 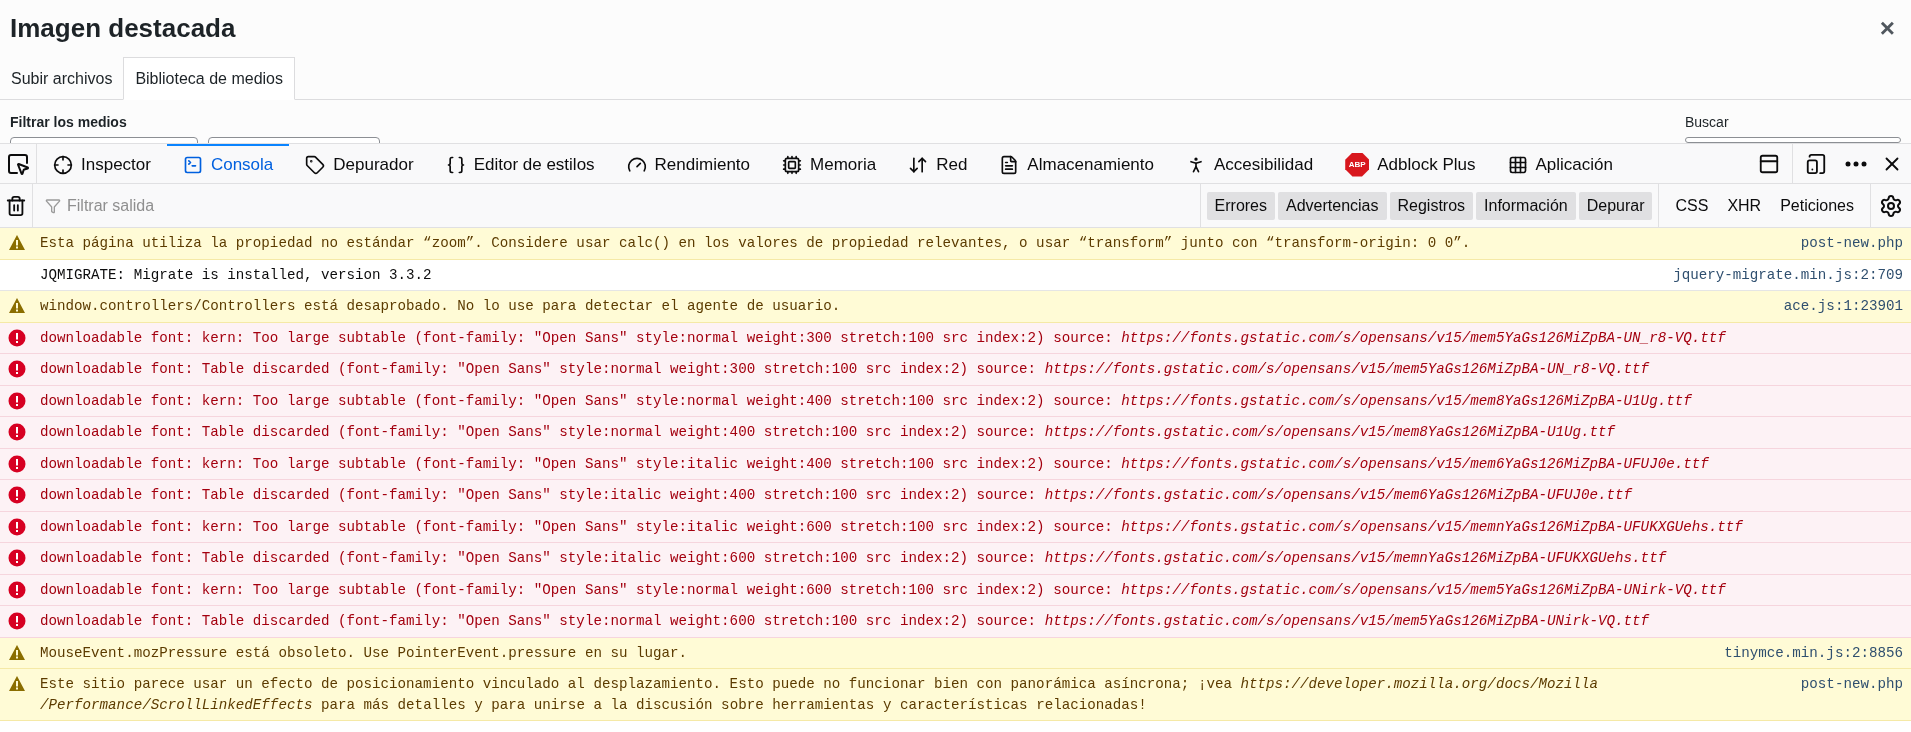 What do you see at coordinates (820, 695) in the screenshot?
I see `console-message: Este sitio parece usar un efecto de posicionamiento vinculado al desplazamiento. Esto puede no funcionar bien con panorámica asíncrona; ¡vea https://developer.mozilla.org/docs/Mozilla /Performance/ScrollLinkedEffects para más detalles y para unirse a la discusión sobre herramientas y características relacionadas!` at bounding box center [820, 695].